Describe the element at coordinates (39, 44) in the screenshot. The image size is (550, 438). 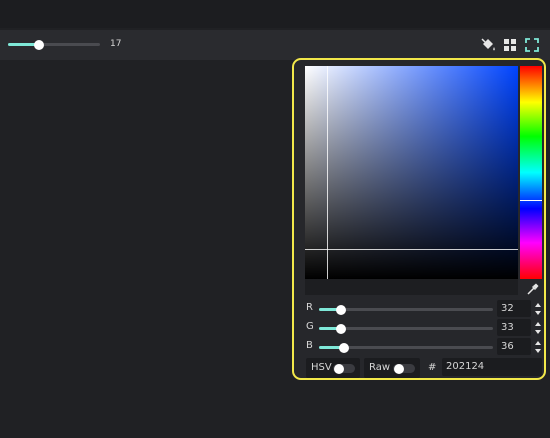
I see `brush-size-slider-handle` at that location.